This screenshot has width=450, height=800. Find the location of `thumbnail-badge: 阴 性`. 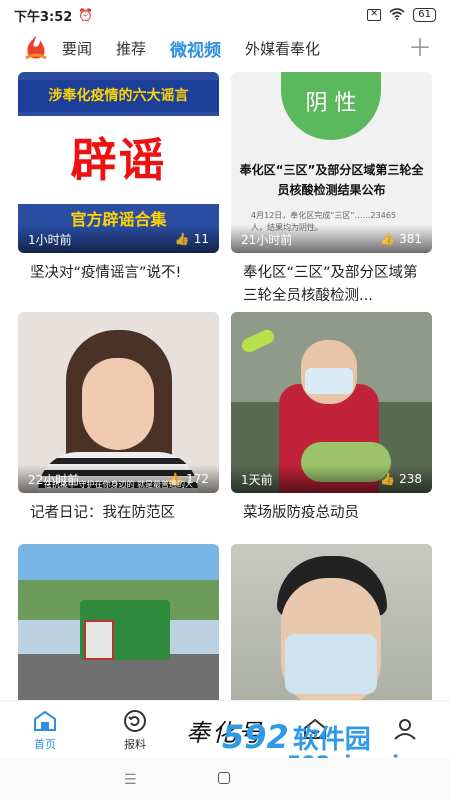

thumbnail-badge: 阴 性 is located at coordinates (331, 106).